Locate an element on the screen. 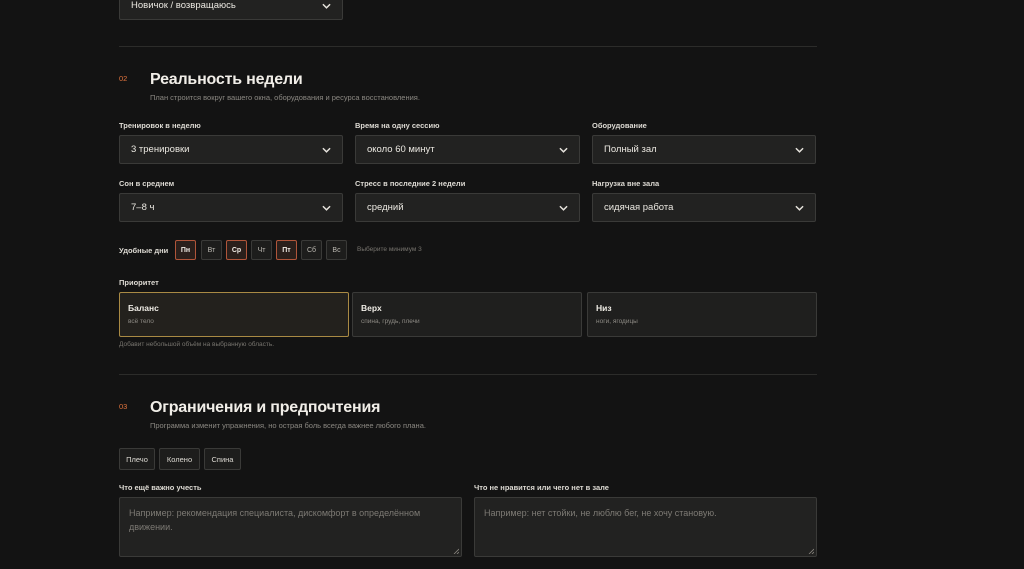 The width and height of the screenshot is (1024, 569). sleep-select: 7–8 ч is located at coordinates (231, 207).